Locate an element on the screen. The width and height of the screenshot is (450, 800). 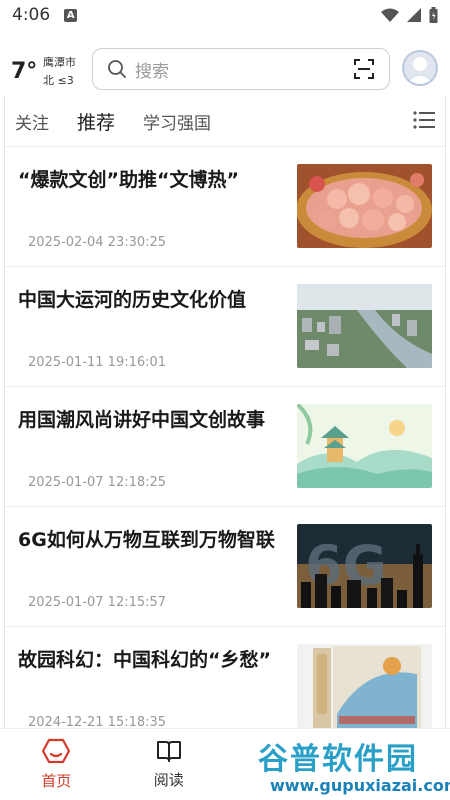
status-time: 4:06 is located at coordinates (31, 15).